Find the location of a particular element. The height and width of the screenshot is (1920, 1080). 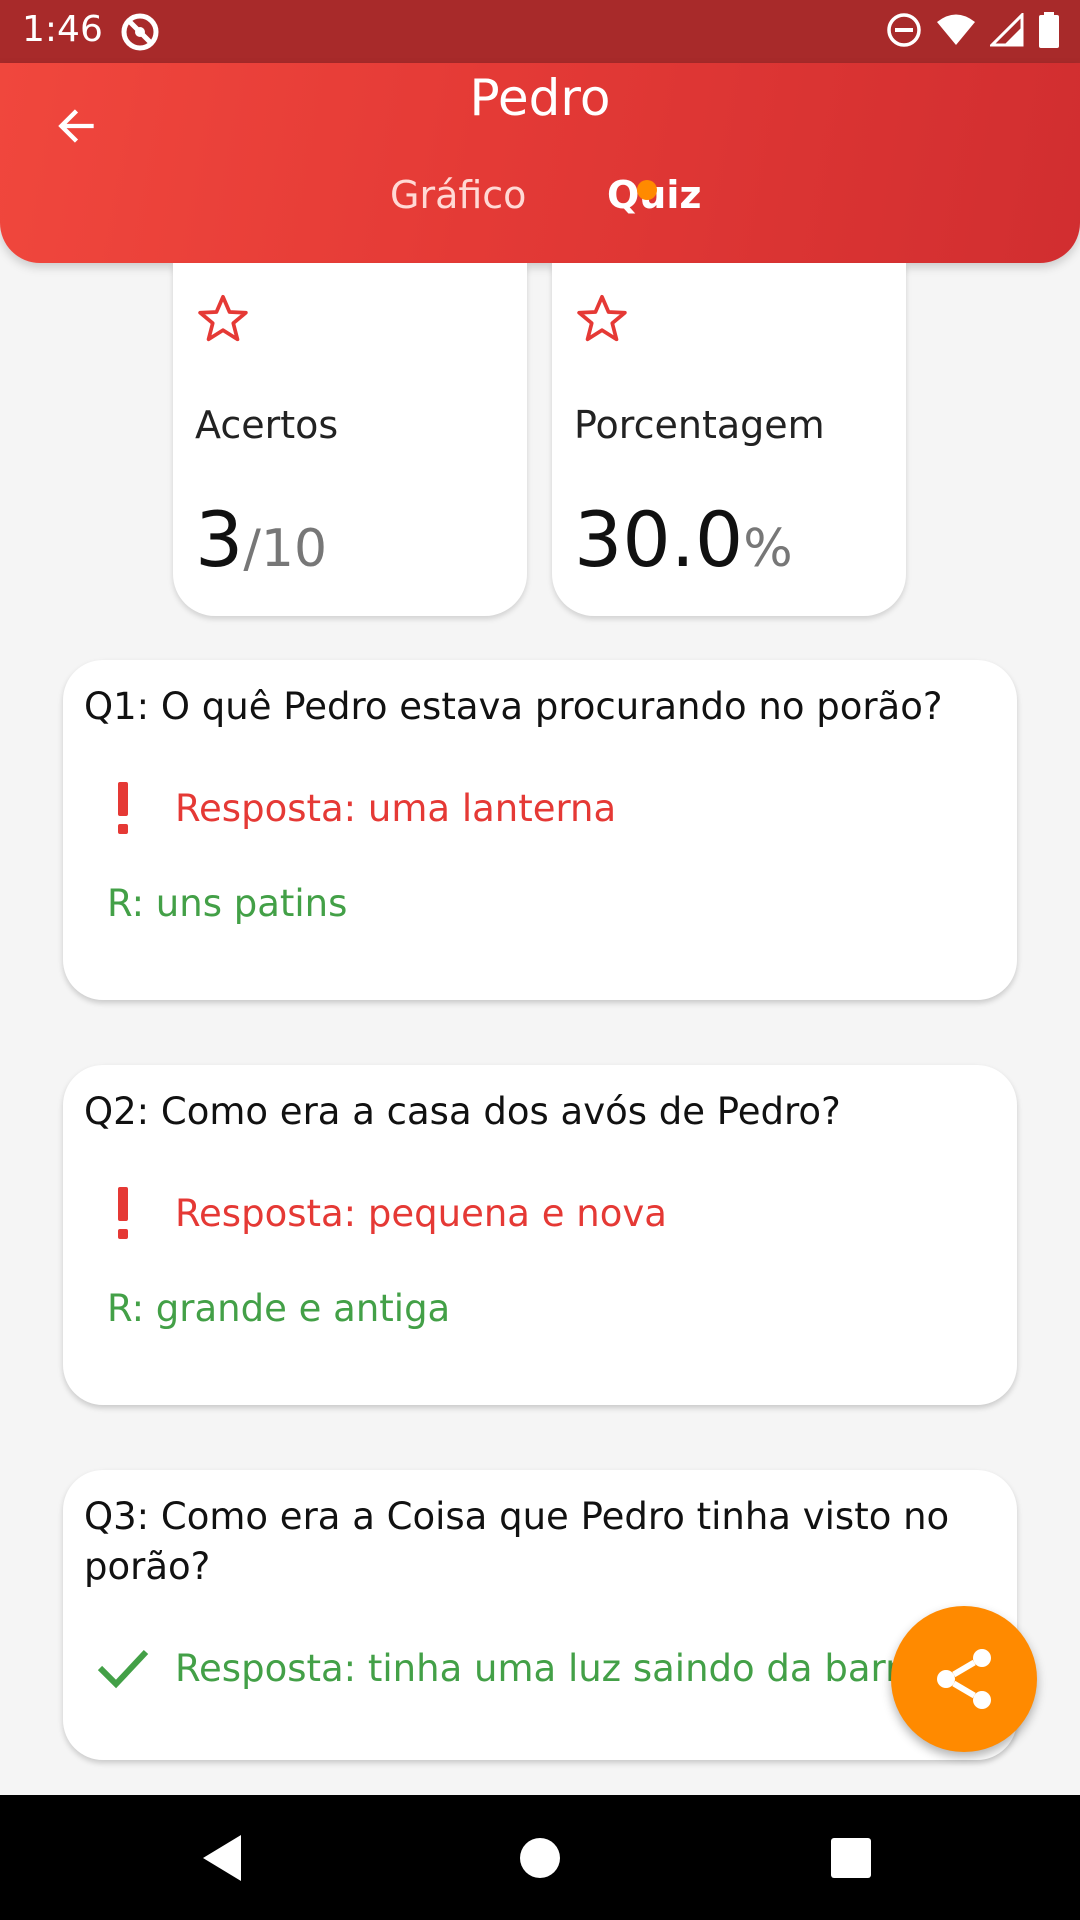

answer-row: Resposta: pequena e nova is located at coordinates (380, 1213).